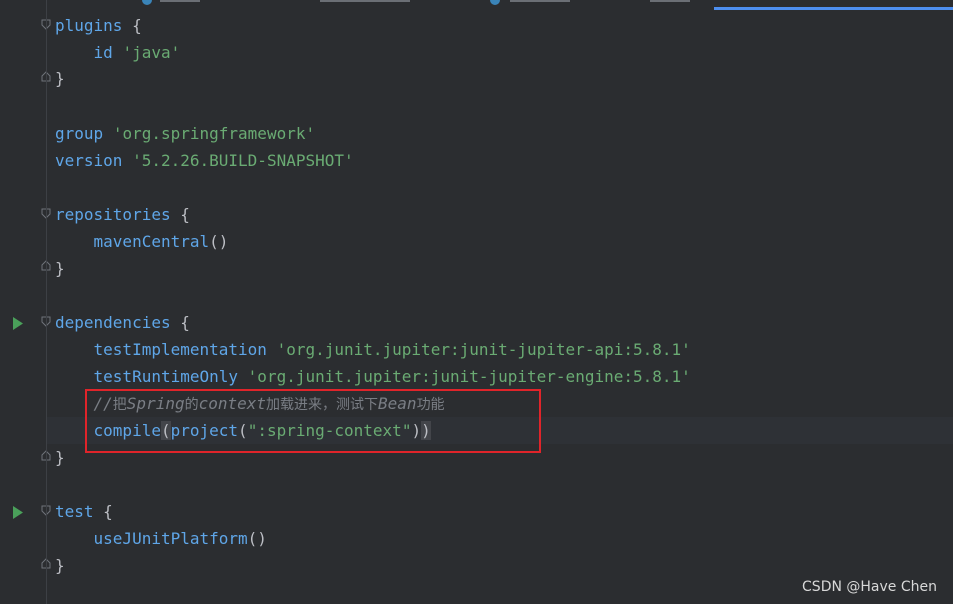 The height and width of the screenshot is (604, 953). What do you see at coordinates (79, 133) in the screenshot?
I see `keyword: group` at bounding box center [79, 133].